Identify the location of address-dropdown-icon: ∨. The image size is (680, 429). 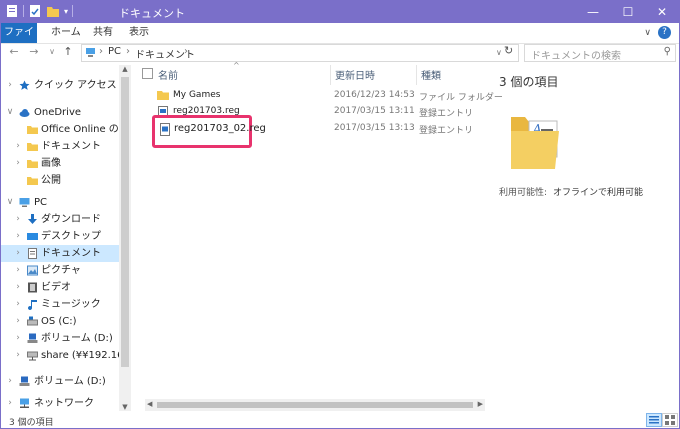
(499, 52).